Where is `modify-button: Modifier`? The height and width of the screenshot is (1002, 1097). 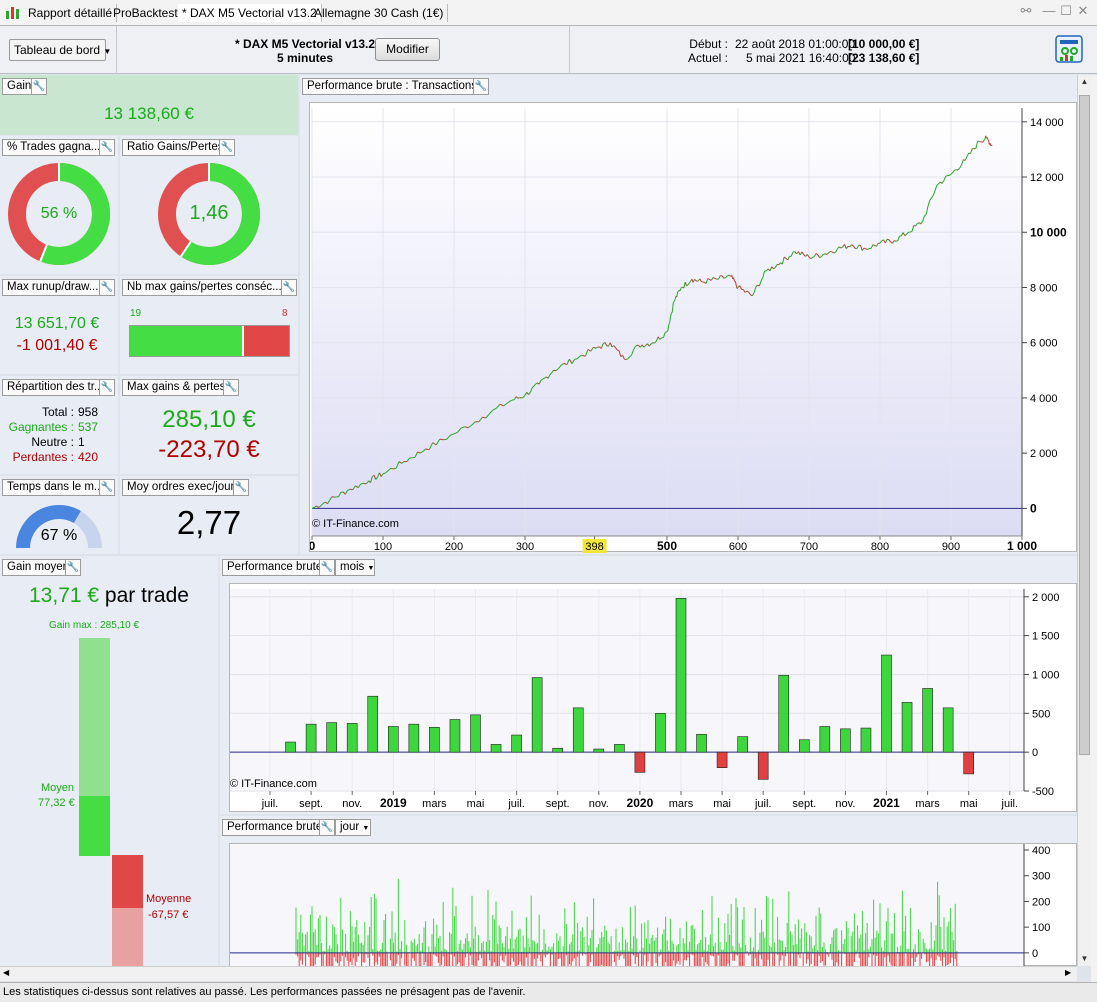
modify-button: Modifier is located at coordinates (407, 49).